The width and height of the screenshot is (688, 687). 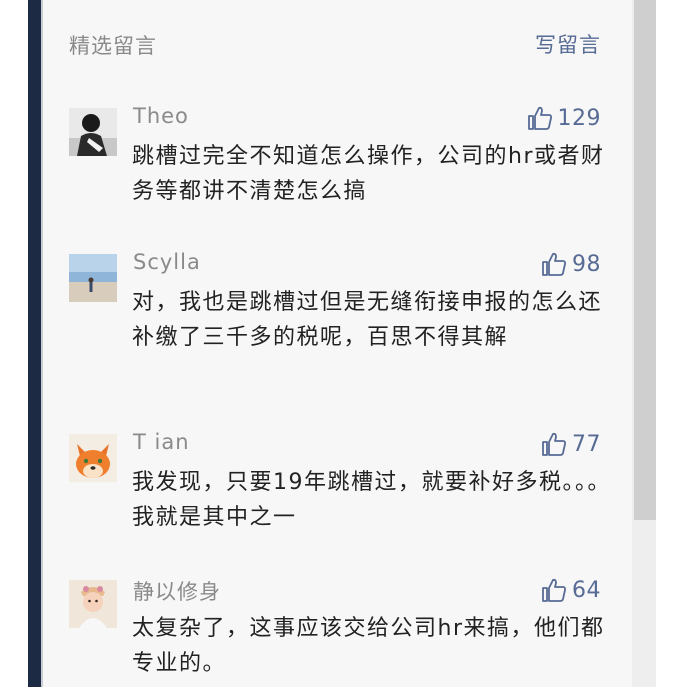 What do you see at coordinates (586, 590) in the screenshot?
I see `like-count: 64` at bounding box center [586, 590].